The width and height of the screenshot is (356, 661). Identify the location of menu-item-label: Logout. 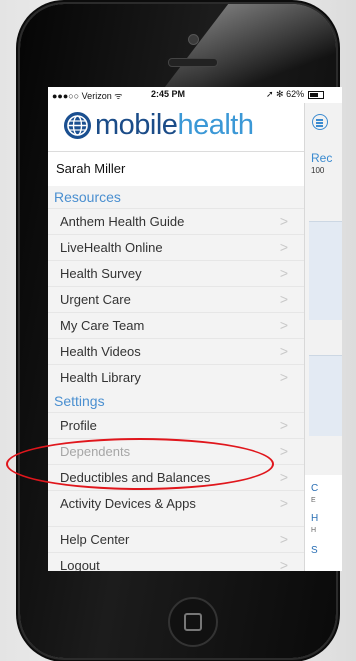
(80, 564).